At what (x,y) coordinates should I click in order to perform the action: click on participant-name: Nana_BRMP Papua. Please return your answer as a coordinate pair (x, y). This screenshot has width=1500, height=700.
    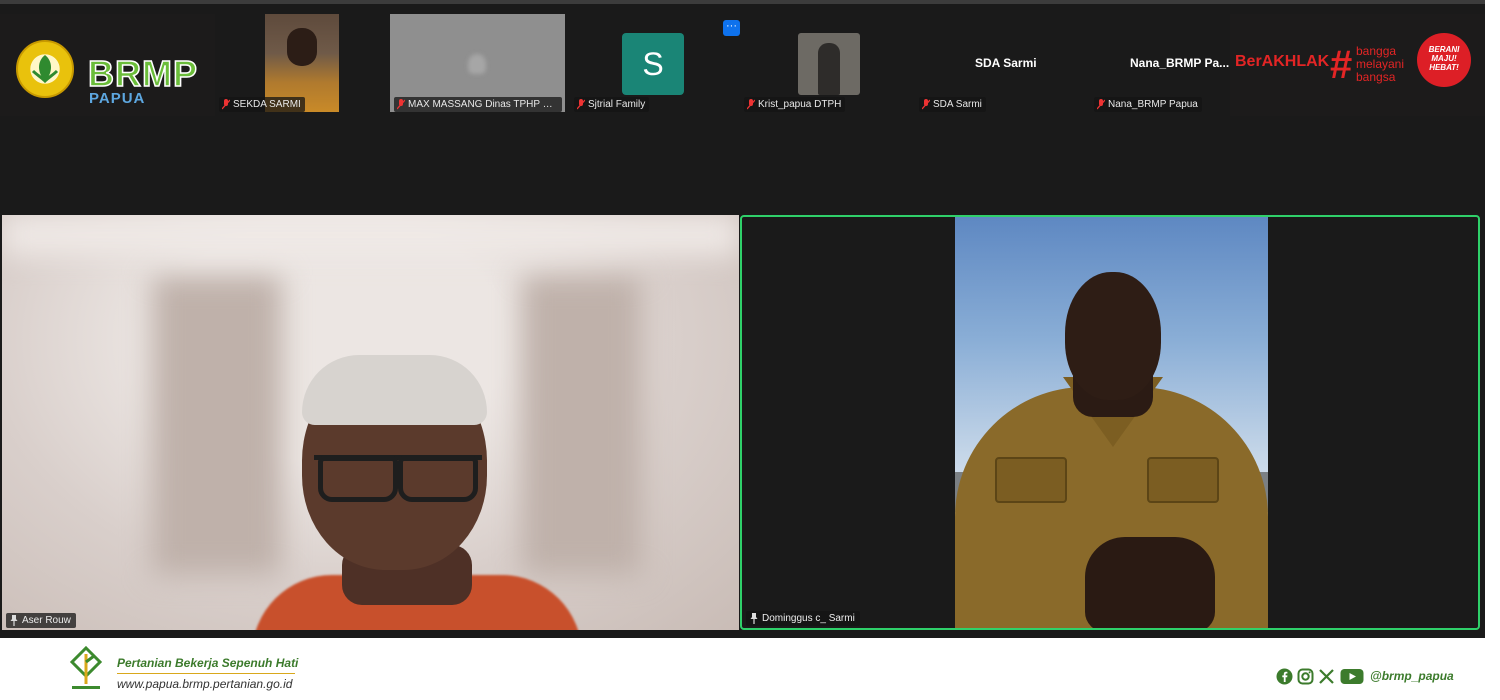
    Looking at the image, I should click on (1148, 104).